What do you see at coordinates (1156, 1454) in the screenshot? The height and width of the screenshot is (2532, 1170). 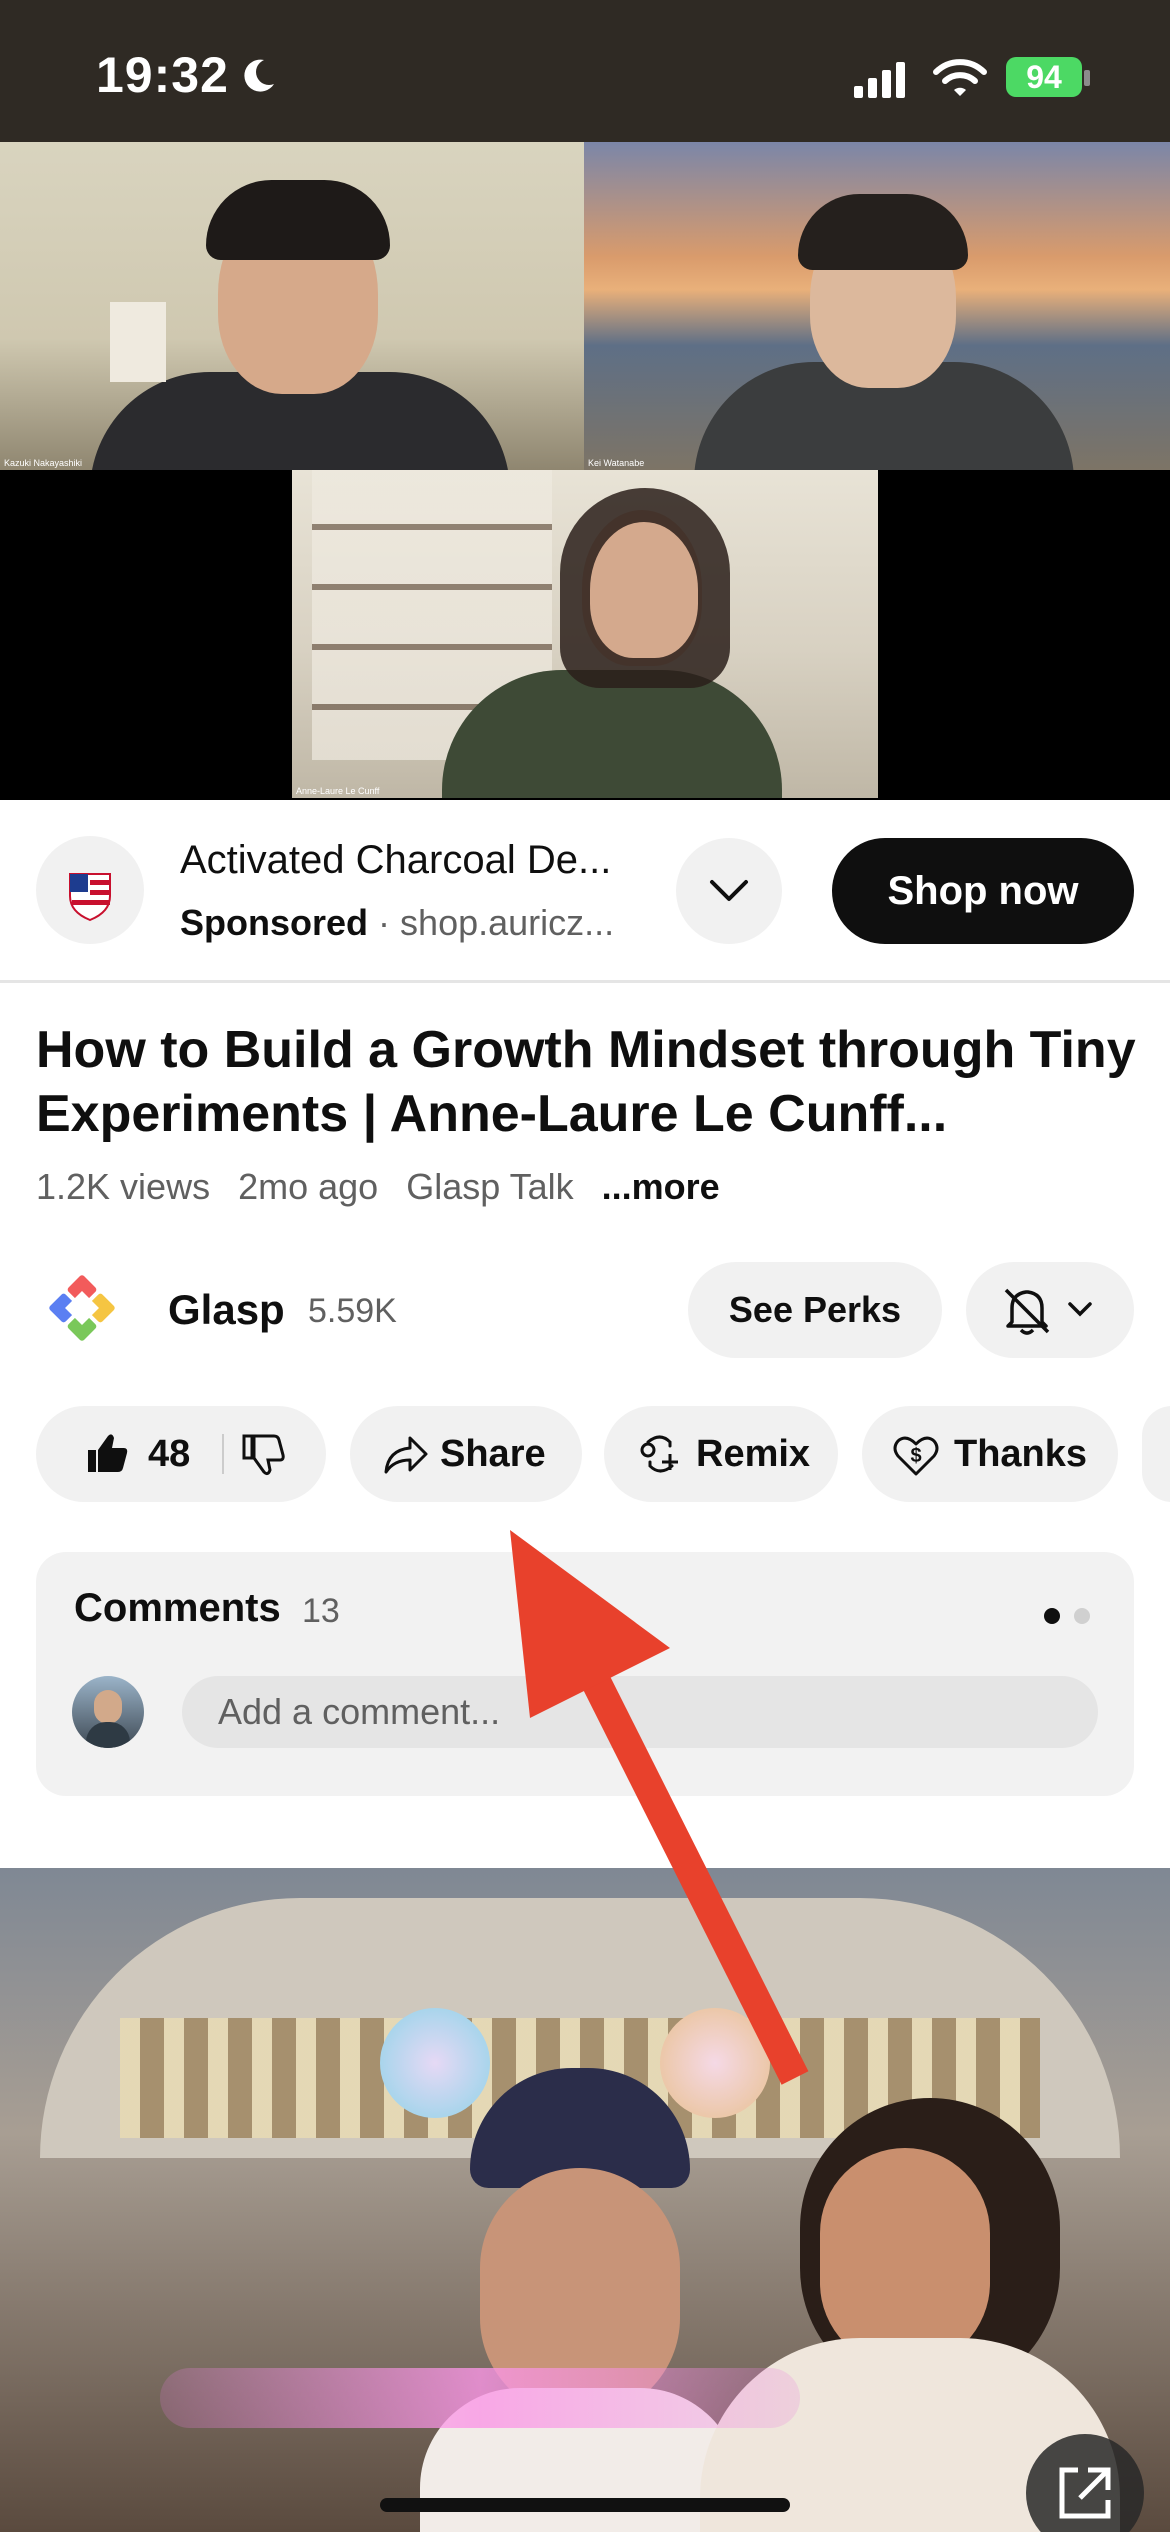 I see `more-actions-button` at bounding box center [1156, 1454].